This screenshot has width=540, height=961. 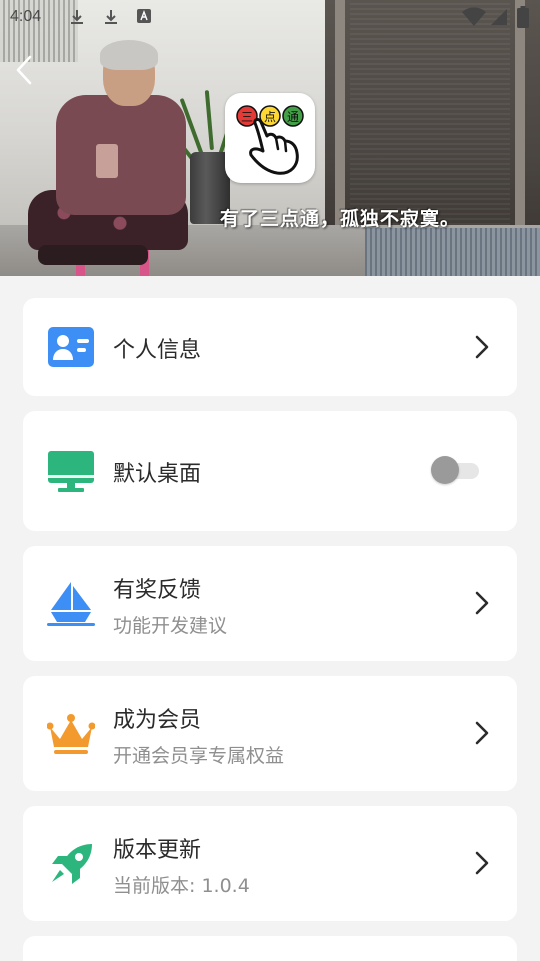 I want to click on status-bar: 4:04, so click(x=270, y=18).